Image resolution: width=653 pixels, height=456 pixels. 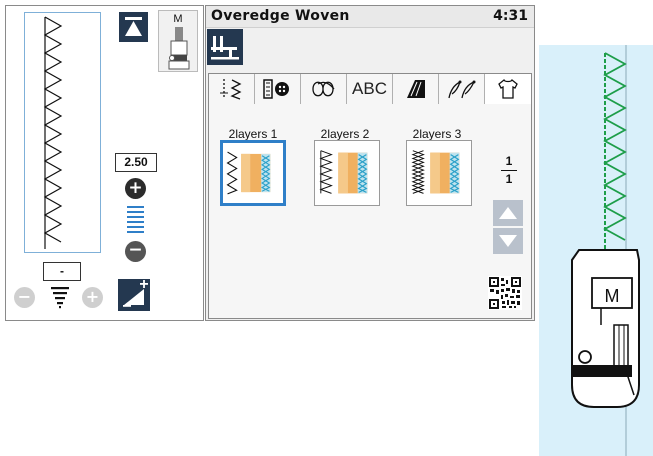 What do you see at coordinates (179, 48) in the screenshot?
I see `presser-foot-icon` at bounding box center [179, 48].